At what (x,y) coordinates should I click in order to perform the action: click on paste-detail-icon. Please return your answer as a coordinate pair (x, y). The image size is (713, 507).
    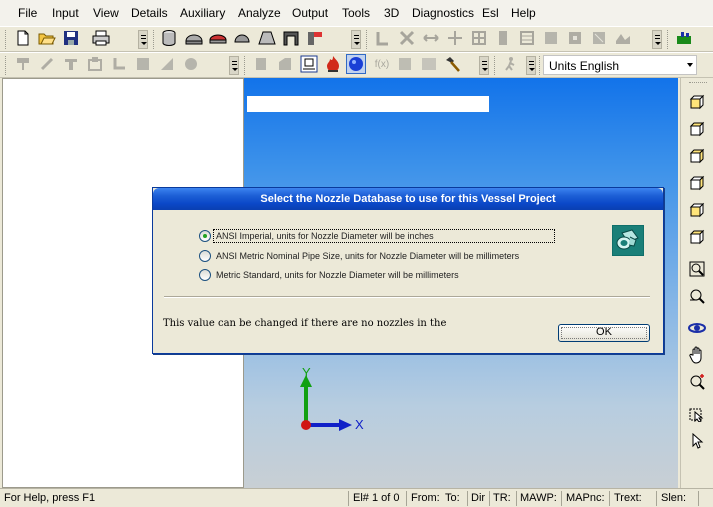
    Looking at the image, I should click on (285, 64).